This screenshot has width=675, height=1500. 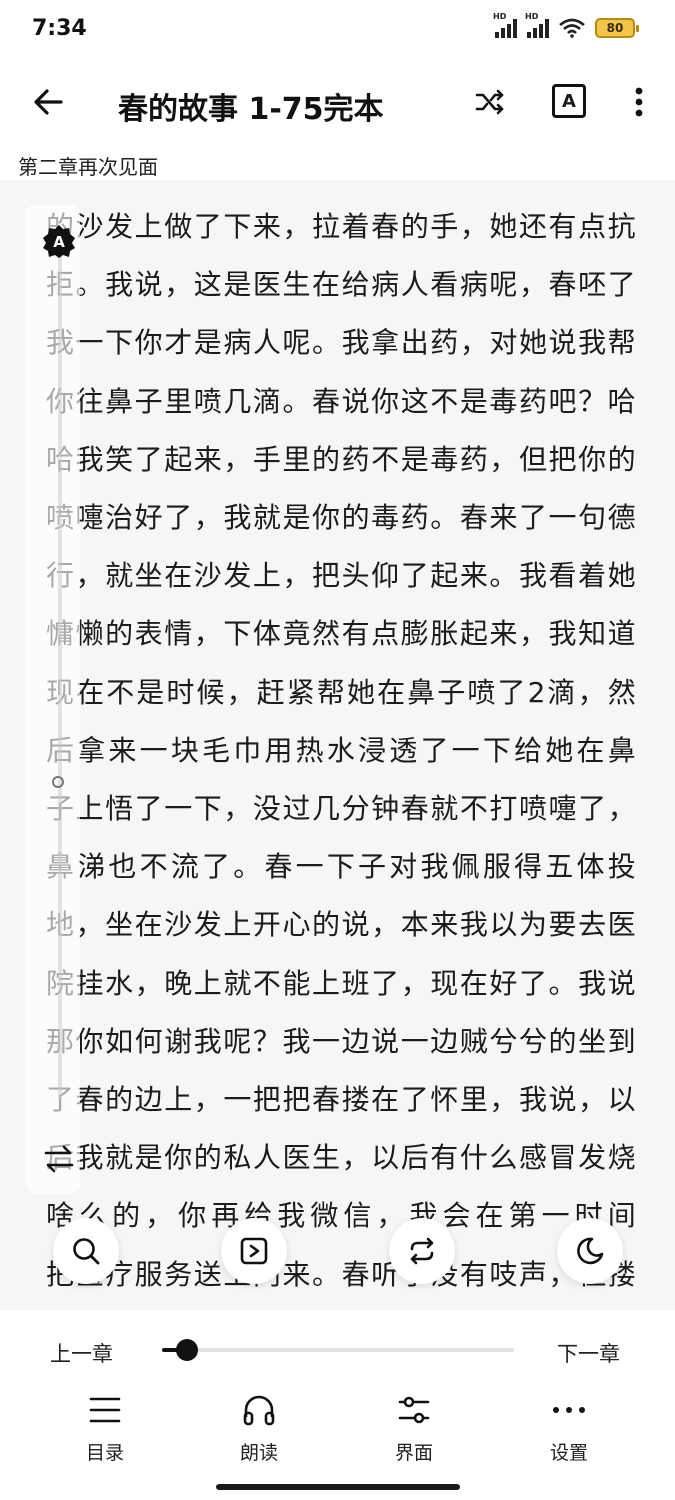 What do you see at coordinates (341, 1216) in the screenshot?
I see `text-line: 啥么的，你再给我微信，我会在第一时间` at bounding box center [341, 1216].